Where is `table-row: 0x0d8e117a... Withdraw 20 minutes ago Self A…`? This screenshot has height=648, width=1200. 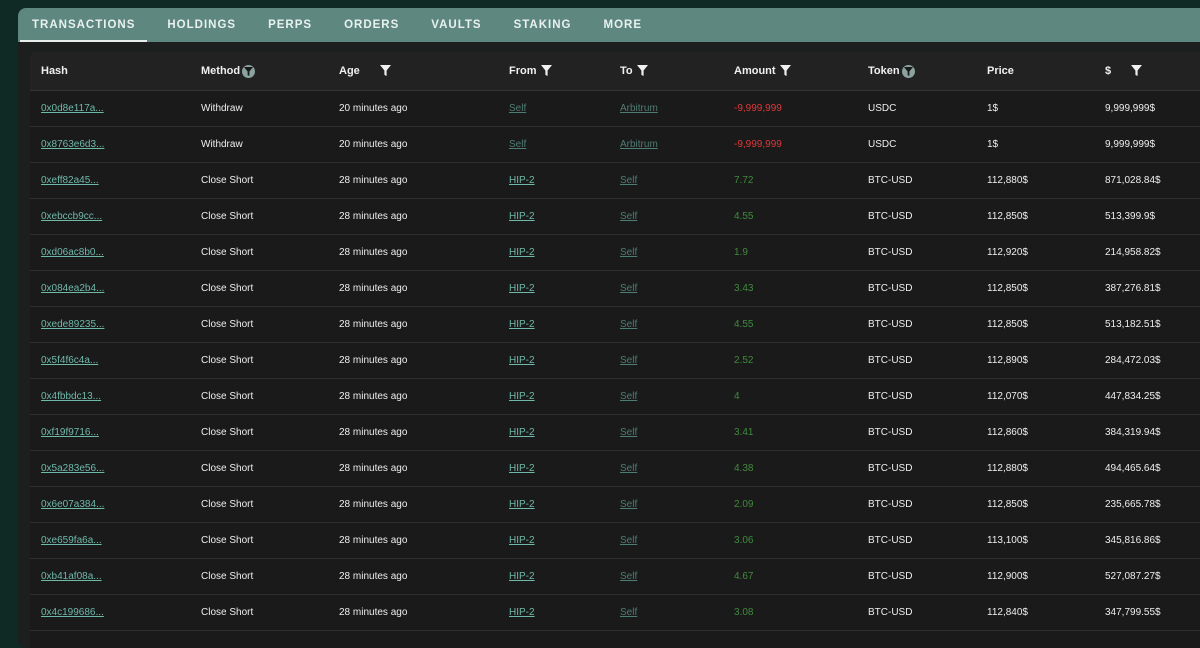 table-row: 0x0d8e117a... Withdraw 20 minutes ago Self A… is located at coordinates (615, 108).